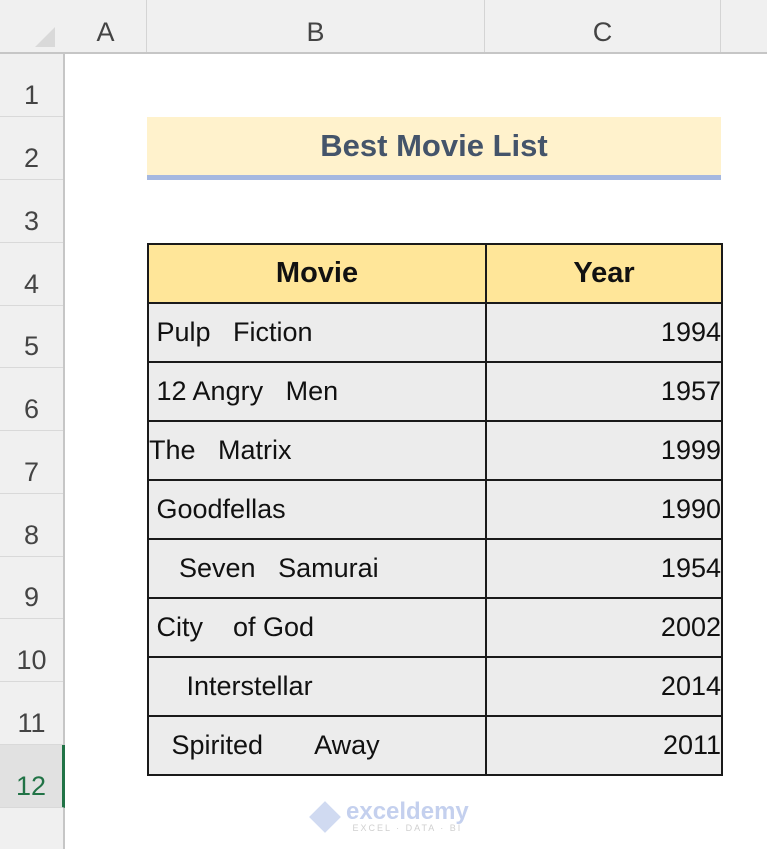  What do you see at coordinates (106, 26) in the screenshot?
I see `column-header-a: A` at bounding box center [106, 26].